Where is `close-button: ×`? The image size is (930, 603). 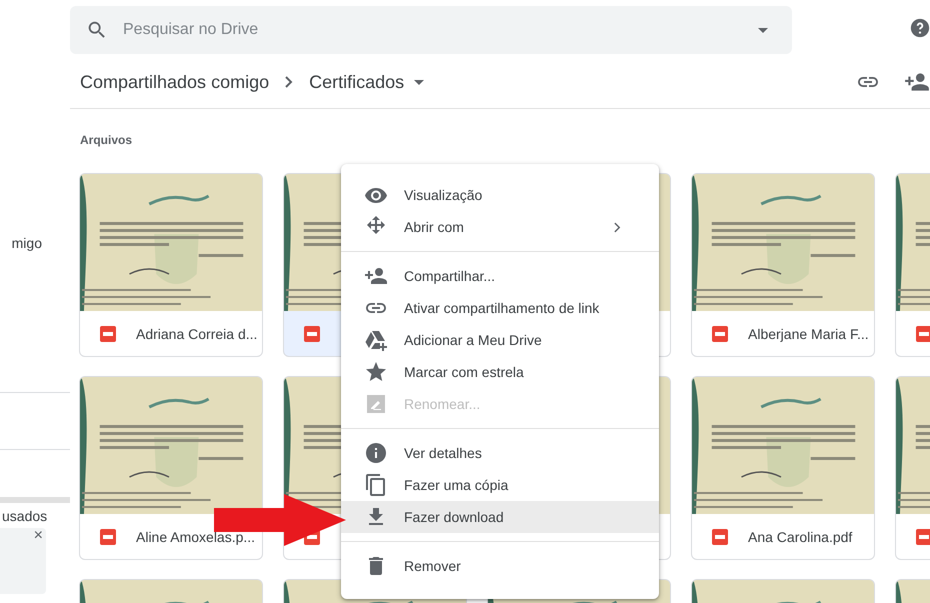 close-button: × is located at coordinates (38, 536).